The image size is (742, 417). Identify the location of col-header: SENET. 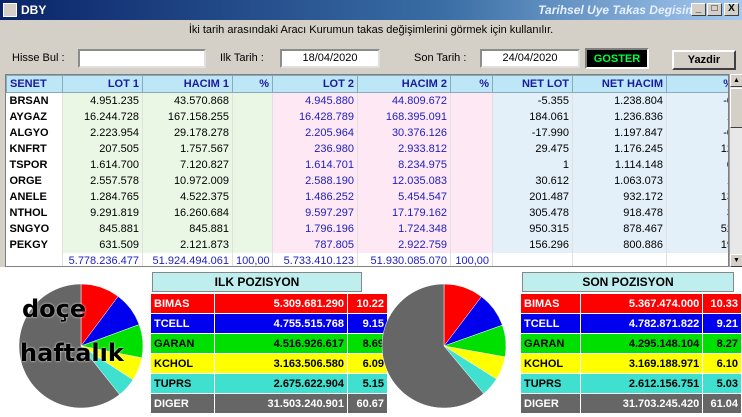
(34, 84).